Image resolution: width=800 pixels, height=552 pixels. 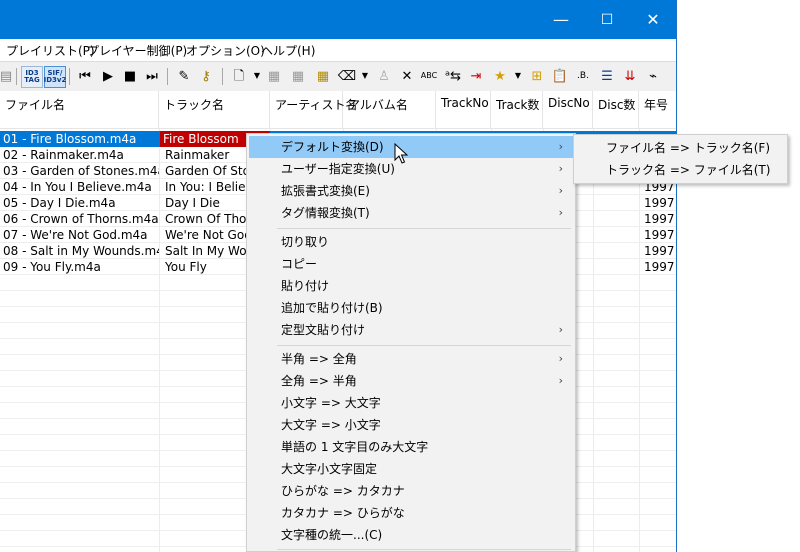 I want to click on pen-icon: ✎, so click(x=184, y=76).